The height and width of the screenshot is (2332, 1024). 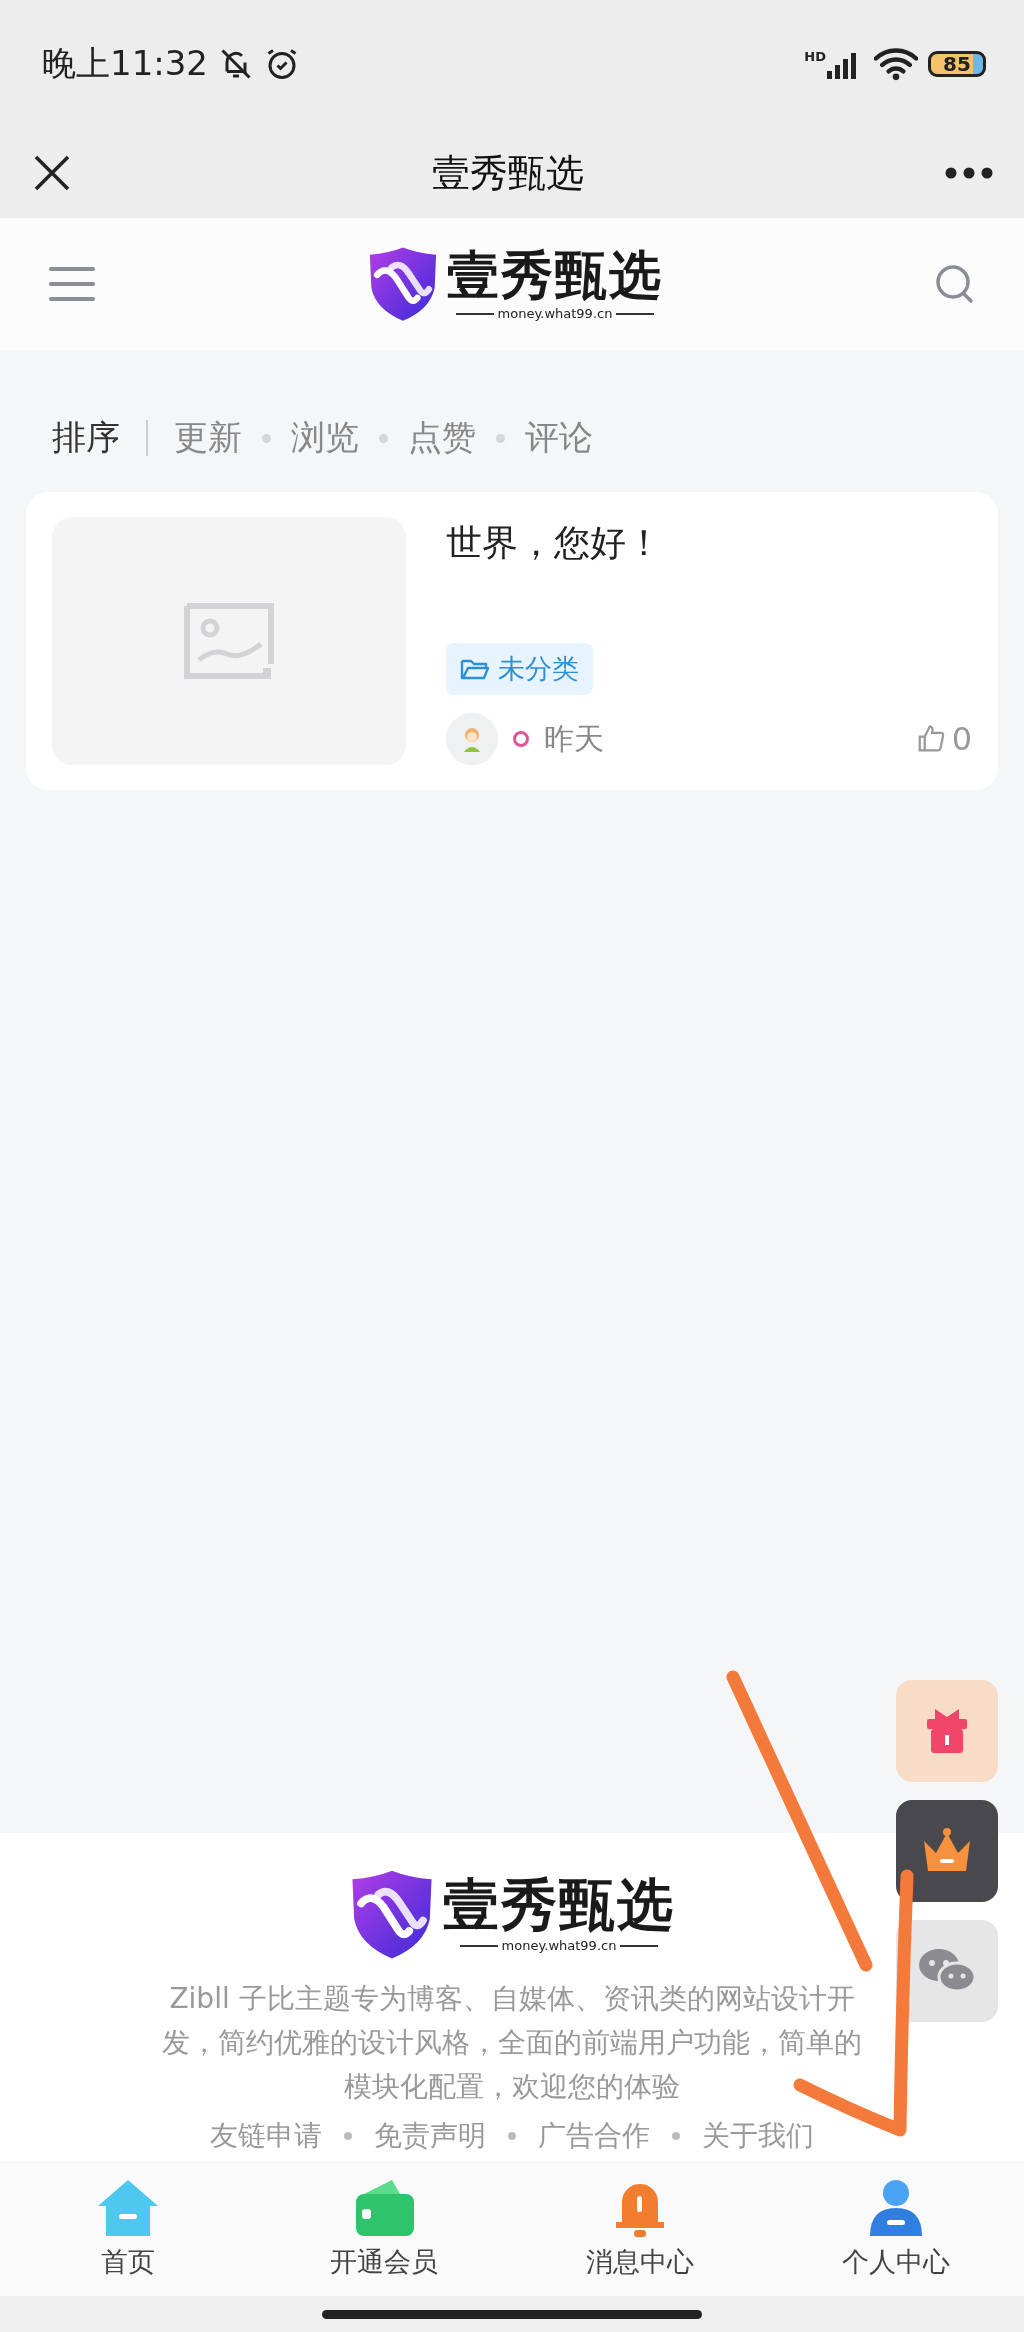 What do you see at coordinates (969, 173) in the screenshot?
I see `more-icon` at bounding box center [969, 173].